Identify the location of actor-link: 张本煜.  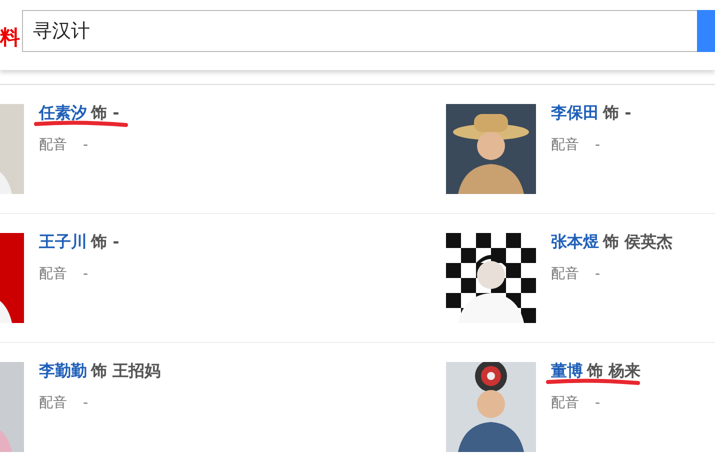
(575, 242).